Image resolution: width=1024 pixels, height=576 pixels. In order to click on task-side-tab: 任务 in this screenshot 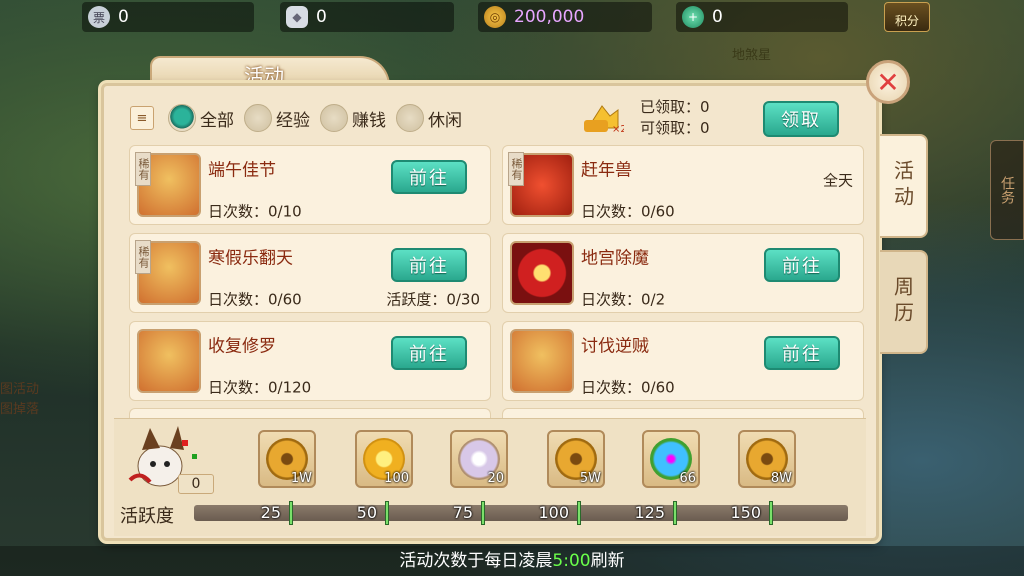, I will do `click(1007, 190)`.